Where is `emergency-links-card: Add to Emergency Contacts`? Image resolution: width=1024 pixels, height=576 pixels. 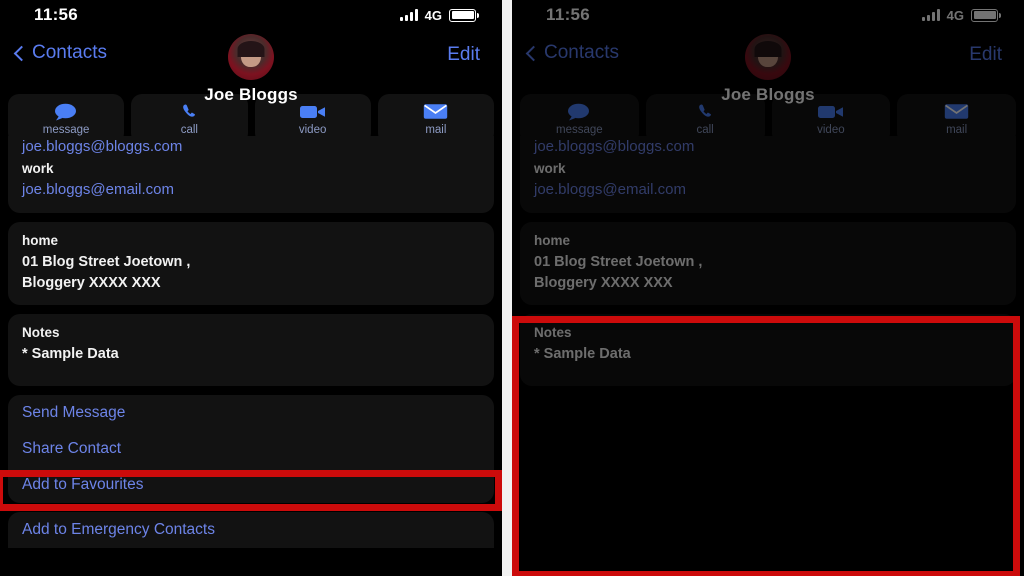
emergency-links-card: Add to Emergency Contacts is located at coordinates (251, 529).